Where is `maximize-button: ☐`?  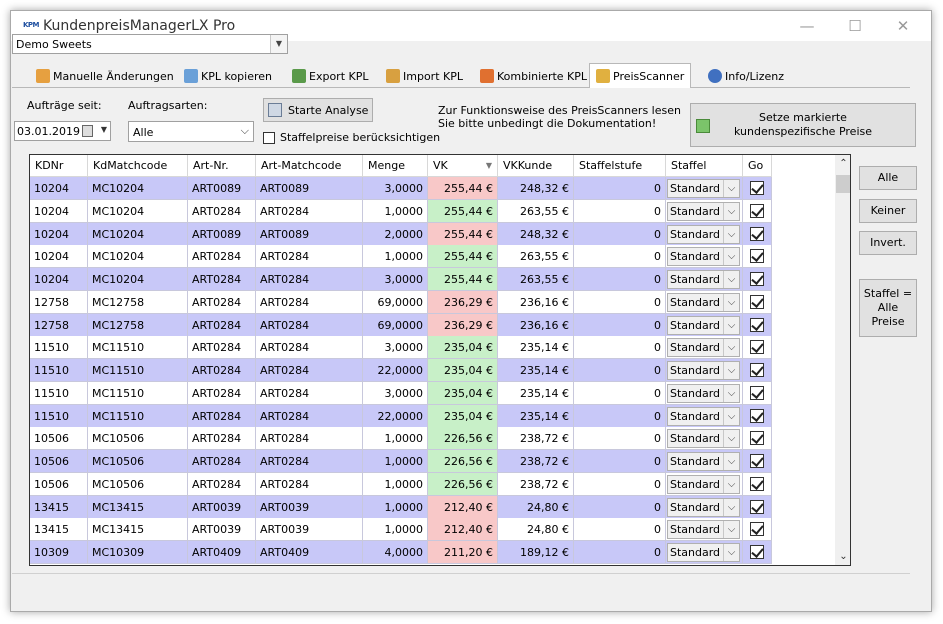 maximize-button: ☐ is located at coordinates (855, 26).